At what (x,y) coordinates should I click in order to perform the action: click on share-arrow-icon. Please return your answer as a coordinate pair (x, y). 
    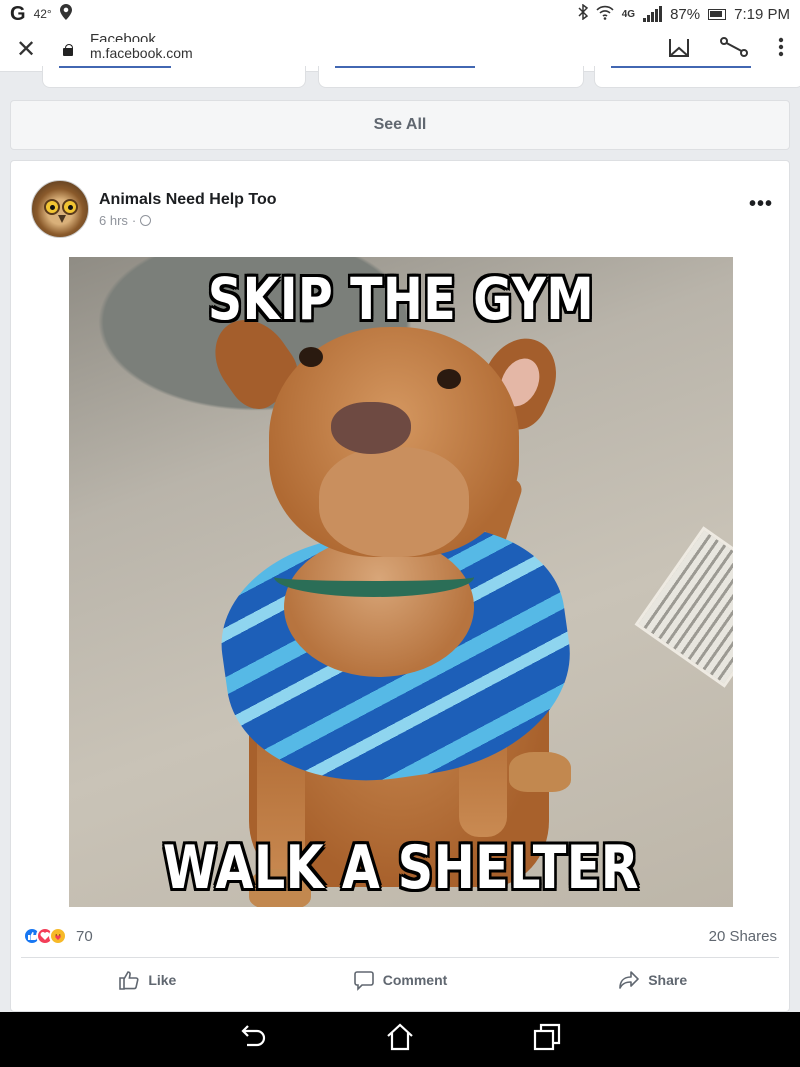
    Looking at the image, I should click on (629, 979).